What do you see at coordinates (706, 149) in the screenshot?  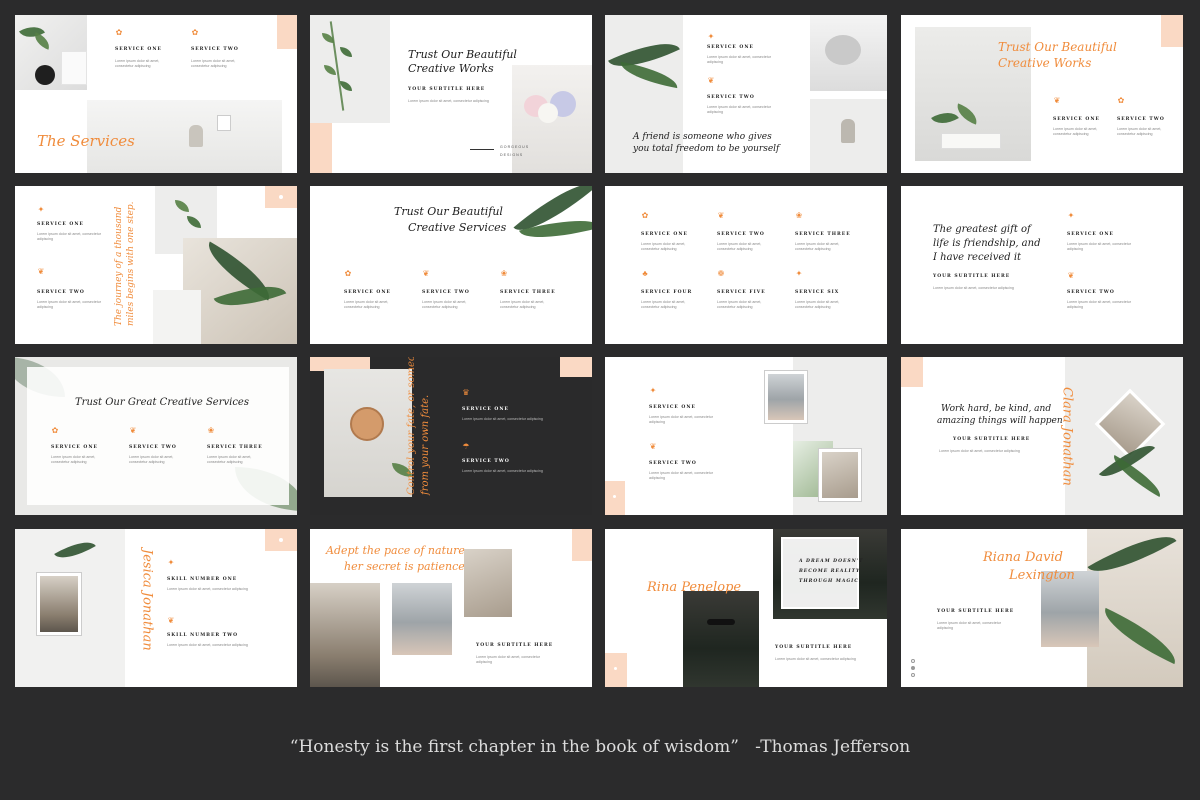 I see `quote-line2: you total freedom to be yourself` at bounding box center [706, 149].